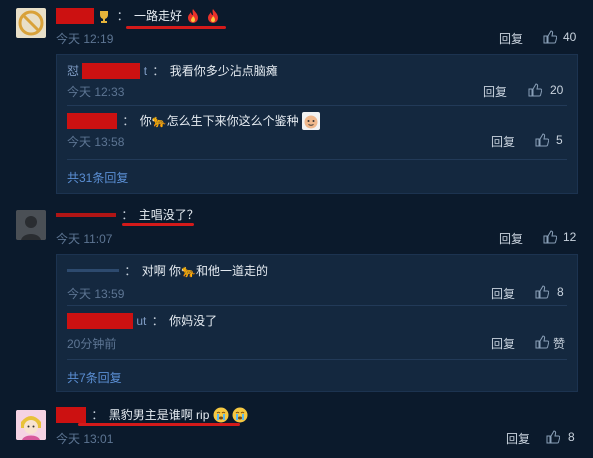 This screenshot has height=458, width=593. Describe the element at coordinates (193, 320) in the screenshot. I see `reply-text: 你妈没了` at that location.